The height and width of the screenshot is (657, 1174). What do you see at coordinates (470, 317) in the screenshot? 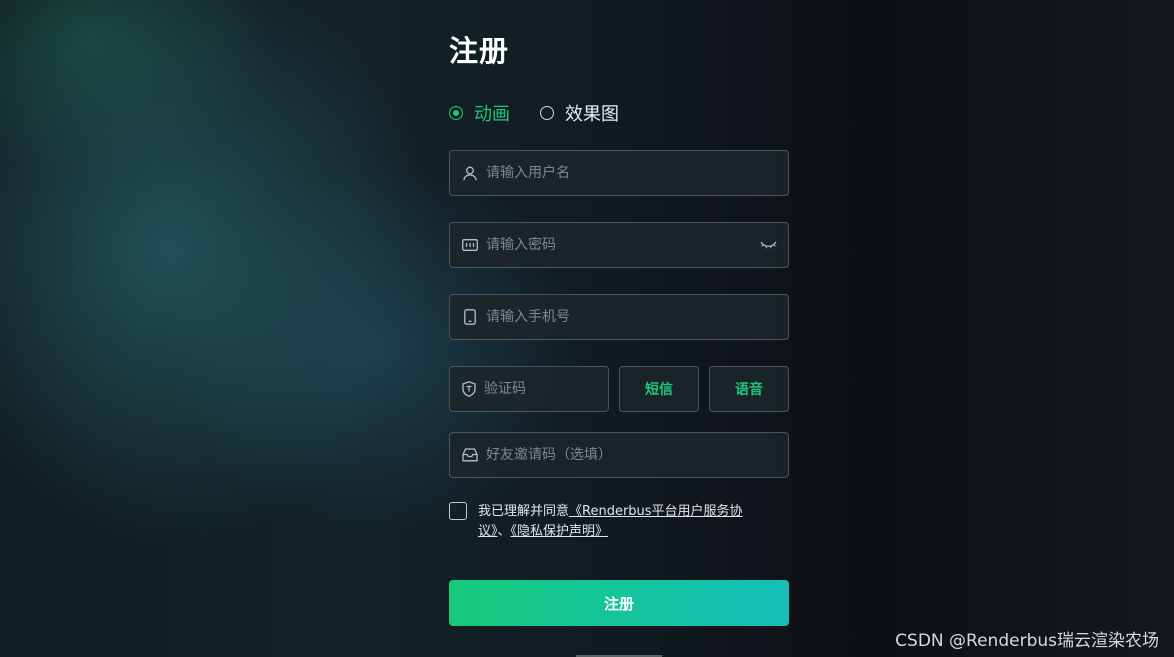
I see `phone-icon` at bounding box center [470, 317].